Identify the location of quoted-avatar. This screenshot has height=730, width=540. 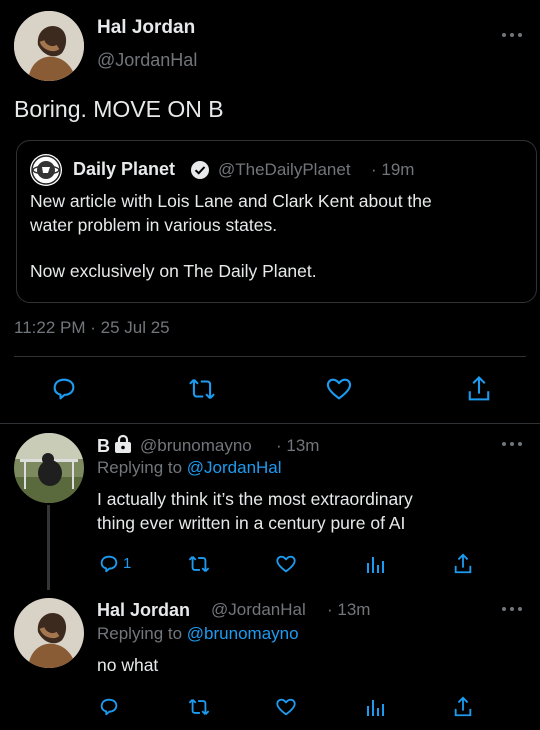
(46, 170).